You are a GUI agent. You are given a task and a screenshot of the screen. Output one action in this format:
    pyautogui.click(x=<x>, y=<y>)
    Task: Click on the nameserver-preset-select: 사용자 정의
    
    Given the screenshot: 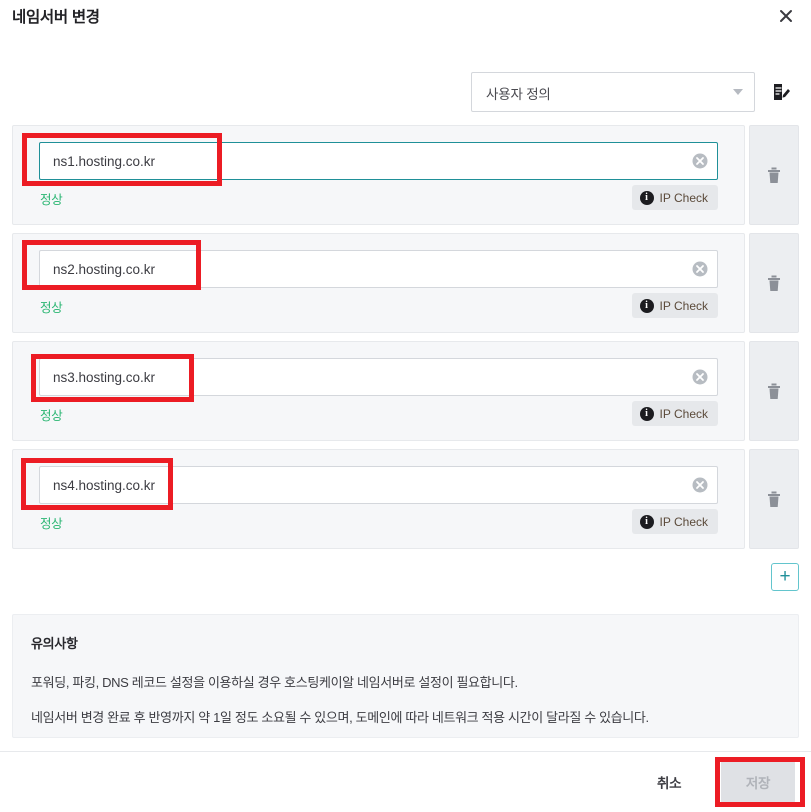 What is the action you would take?
    pyautogui.click(x=613, y=92)
    